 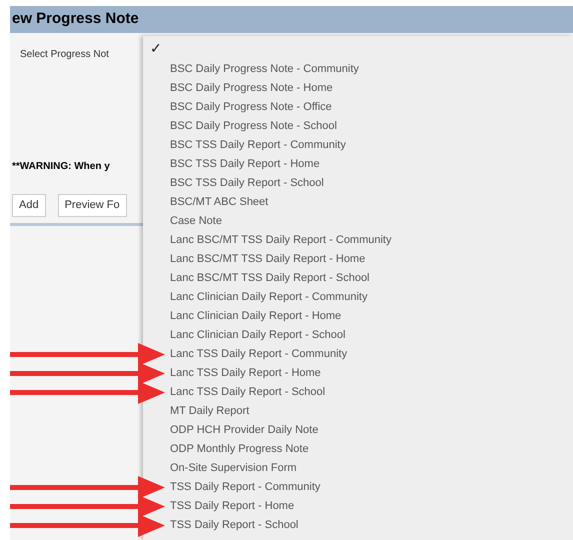 I want to click on dropdown-item: Lanc BSC/MT TSS Daily Report - Home, so click(x=268, y=259).